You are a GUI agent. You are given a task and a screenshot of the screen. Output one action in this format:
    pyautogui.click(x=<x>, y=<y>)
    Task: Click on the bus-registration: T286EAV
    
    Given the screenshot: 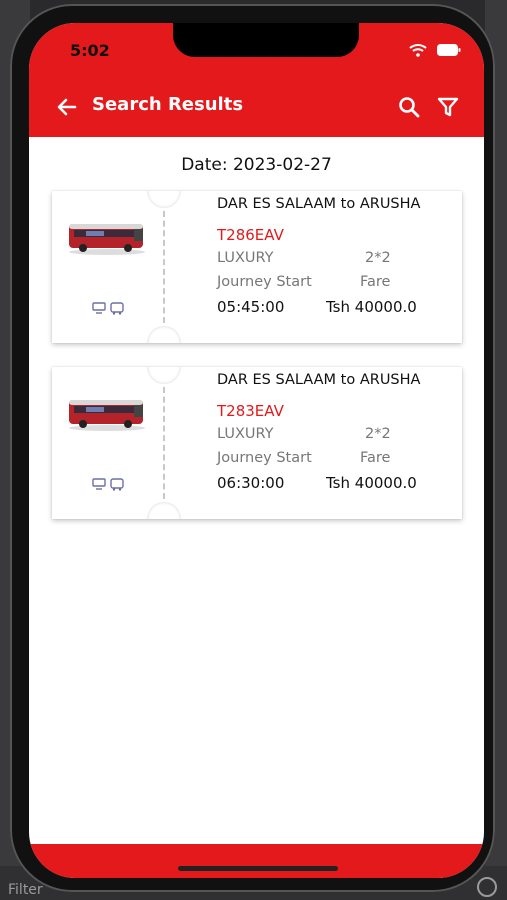 What is the action you would take?
    pyautogui.click(x=250, y=235)
    